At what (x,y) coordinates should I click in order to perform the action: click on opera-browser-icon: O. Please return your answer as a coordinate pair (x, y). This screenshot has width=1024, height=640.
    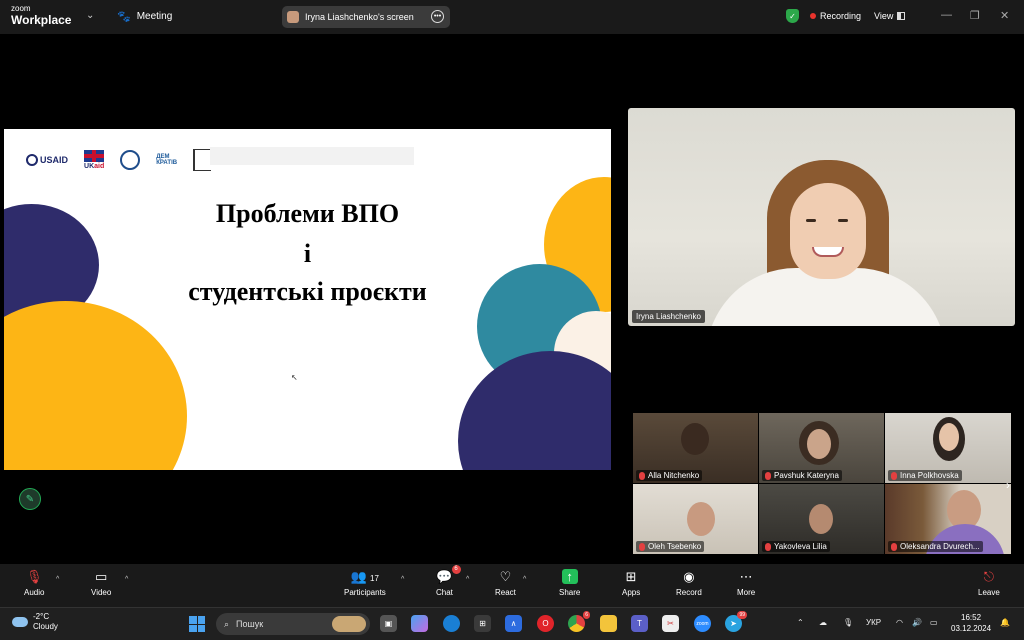
    Looking at the image, I should click on (545, 623).